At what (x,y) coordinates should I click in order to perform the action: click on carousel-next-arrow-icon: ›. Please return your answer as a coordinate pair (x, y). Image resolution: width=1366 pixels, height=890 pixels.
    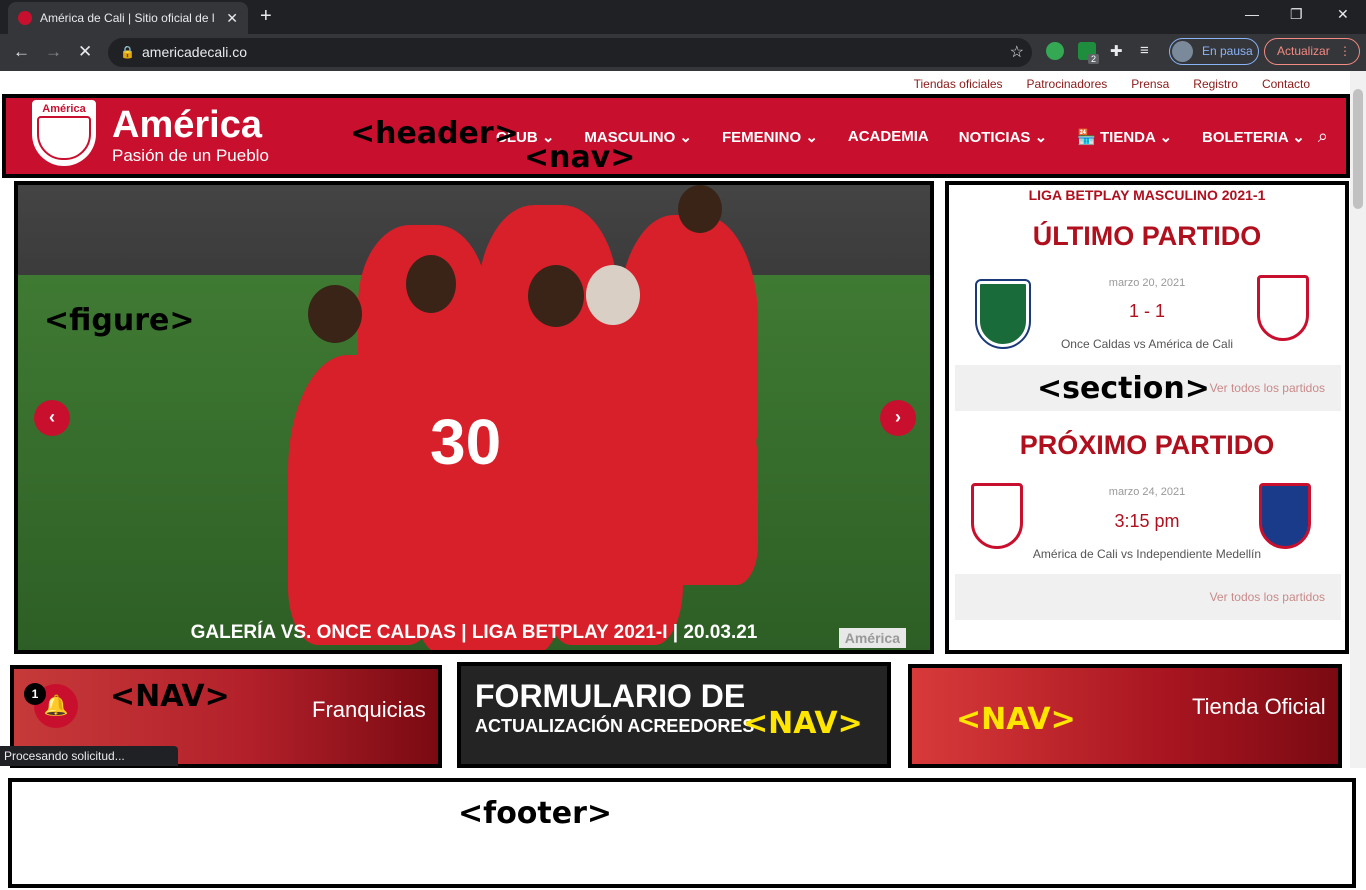
    Looking at the image, I should click on (898, 418).